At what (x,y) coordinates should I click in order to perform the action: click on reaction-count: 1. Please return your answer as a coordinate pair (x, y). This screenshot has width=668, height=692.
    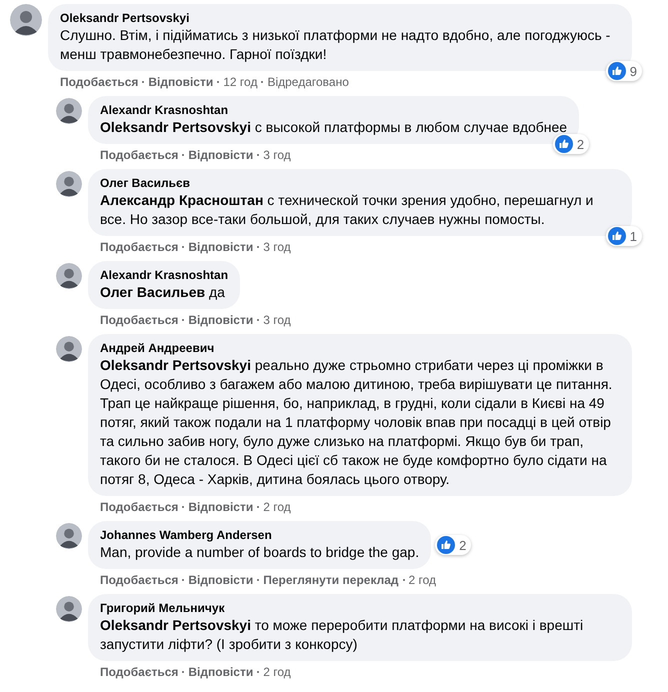
    Looking at the image, I should click on (624, 236).